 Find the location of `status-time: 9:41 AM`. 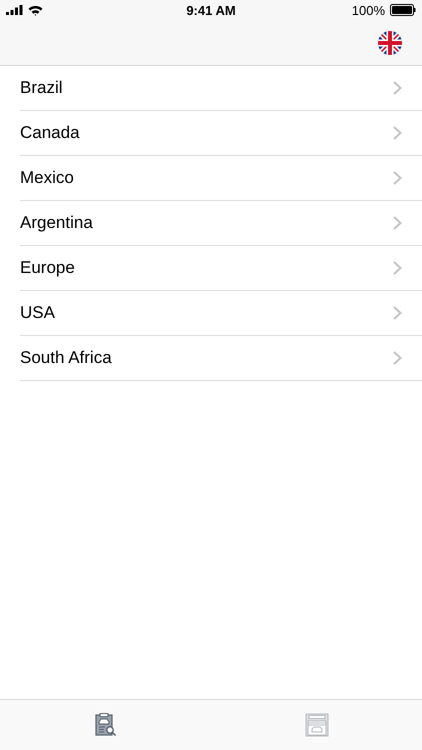

status-time: 9:41 AM is located at coordinates (211, 10).